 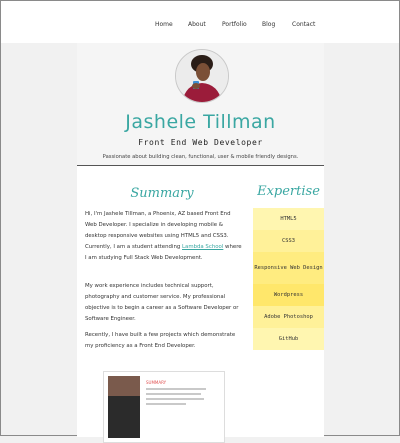 What do you see at coordinates (200, 142) in the screenshot?
I see `profile-role: Front End Web Developer` at bounding box center [200, 142].